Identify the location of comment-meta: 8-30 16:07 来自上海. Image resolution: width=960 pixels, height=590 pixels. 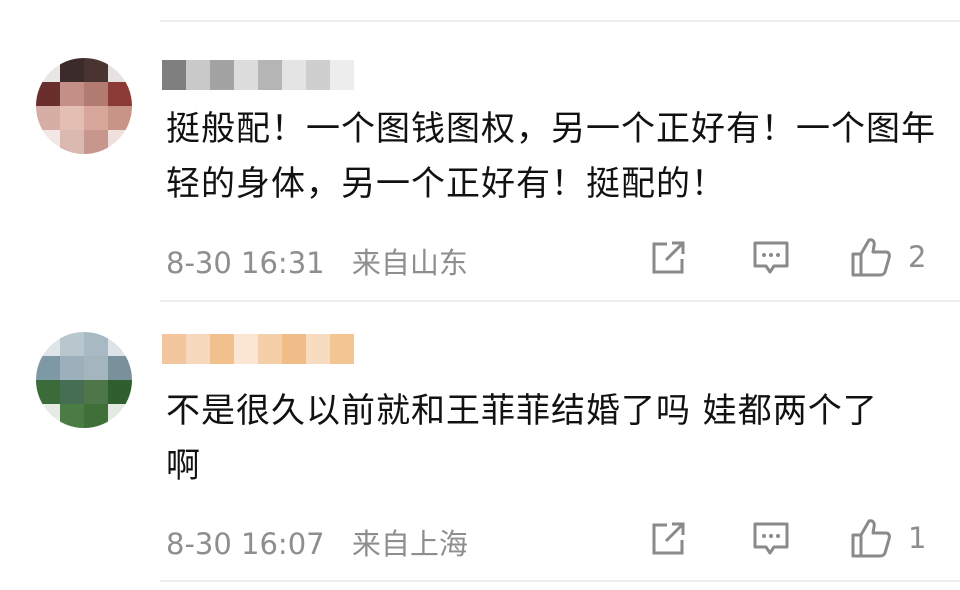
(317, 542).